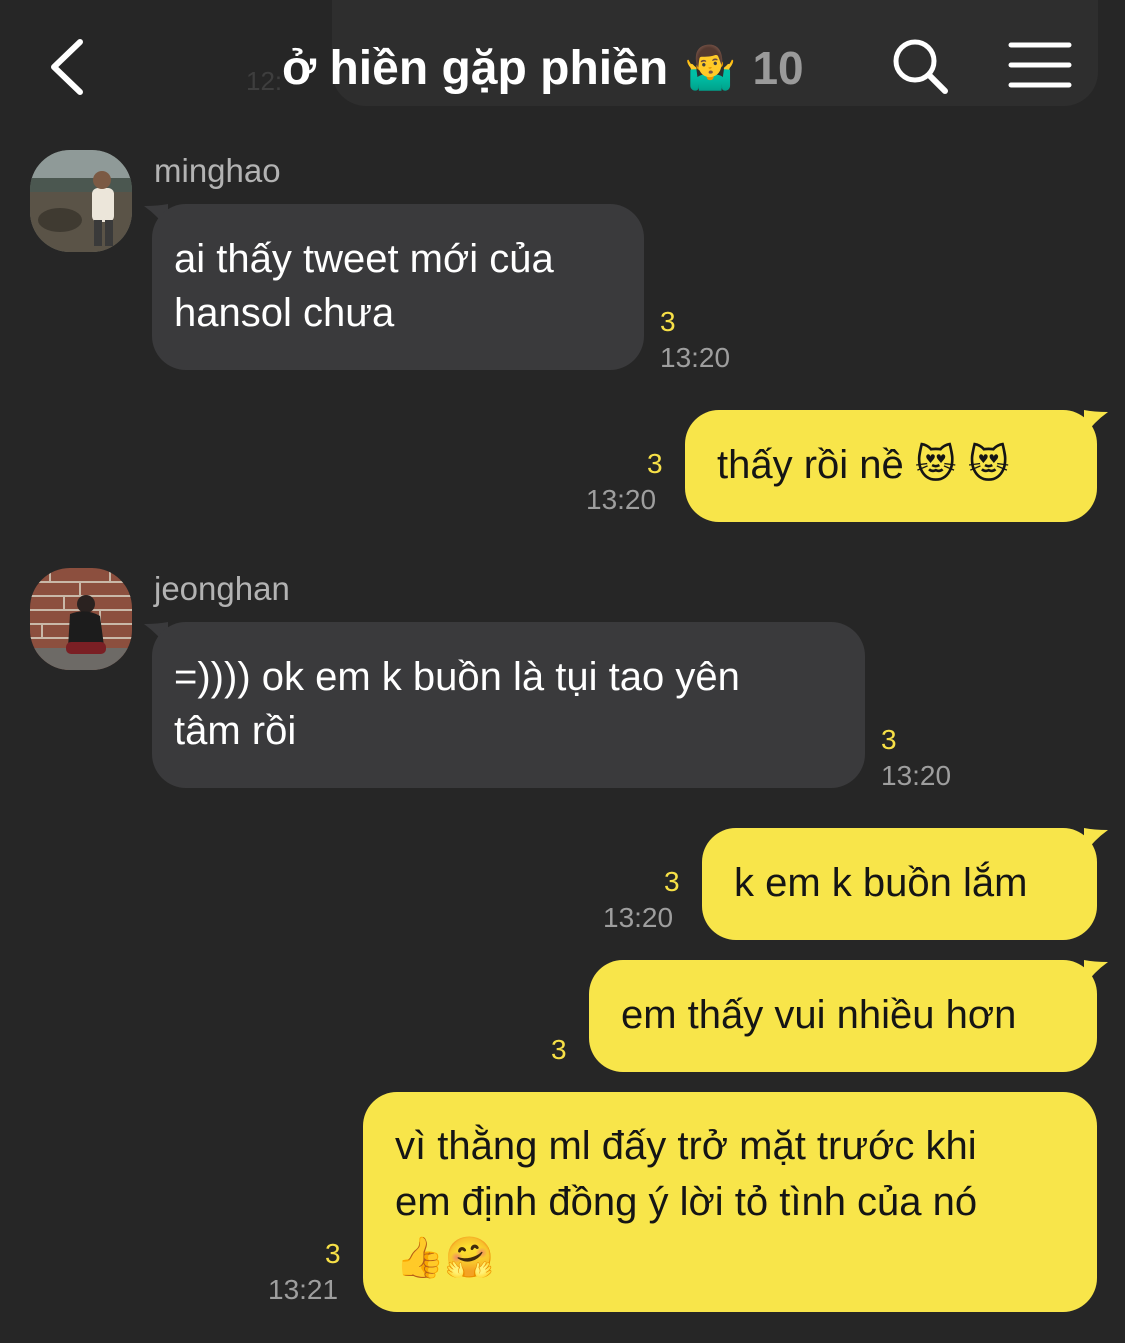  Describe the element at coordinates (475, 68) in the screenshot. I see `chat-title: ở hiền gặp phiền` at that location.